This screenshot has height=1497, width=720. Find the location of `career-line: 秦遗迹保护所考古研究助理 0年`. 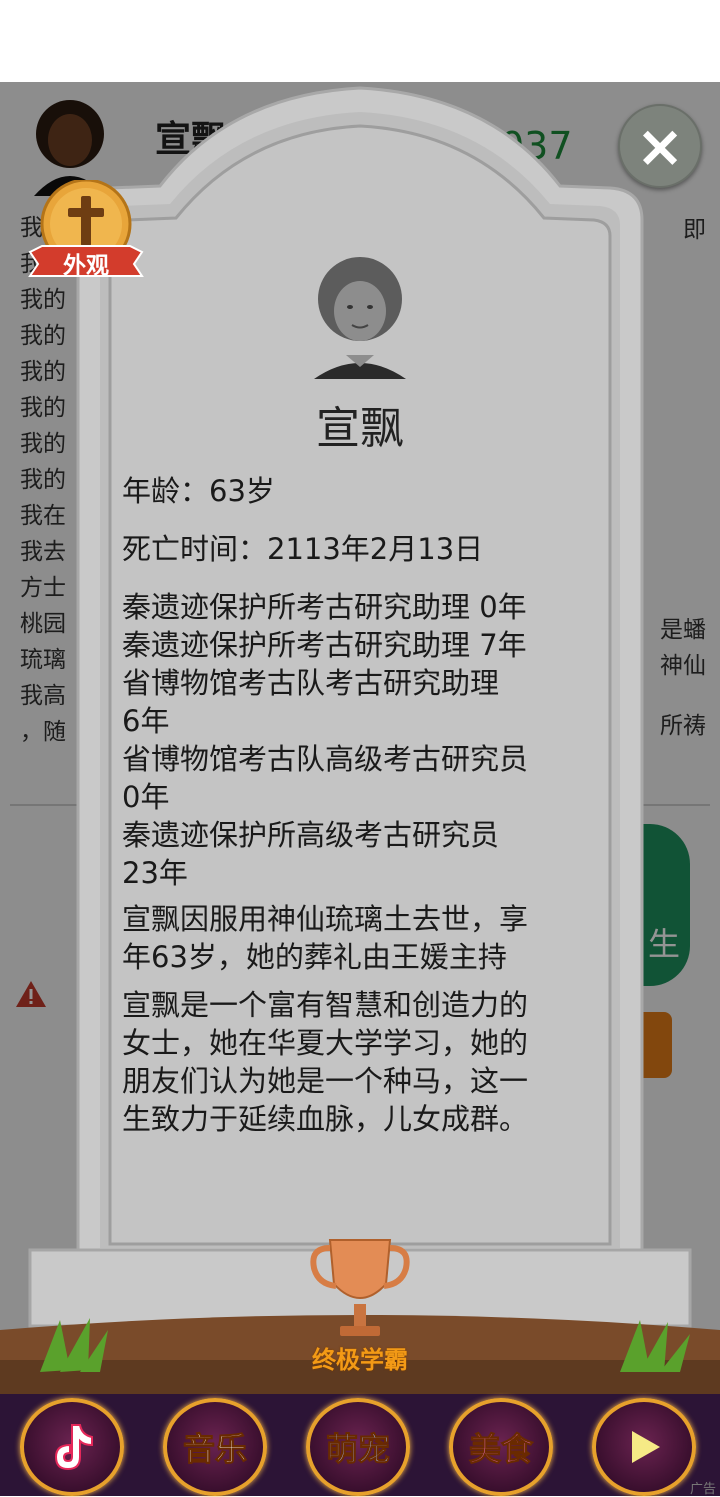

career-line: 秦遗迹保护所考古研究助理 0年 is located at coordinates (324, 607).